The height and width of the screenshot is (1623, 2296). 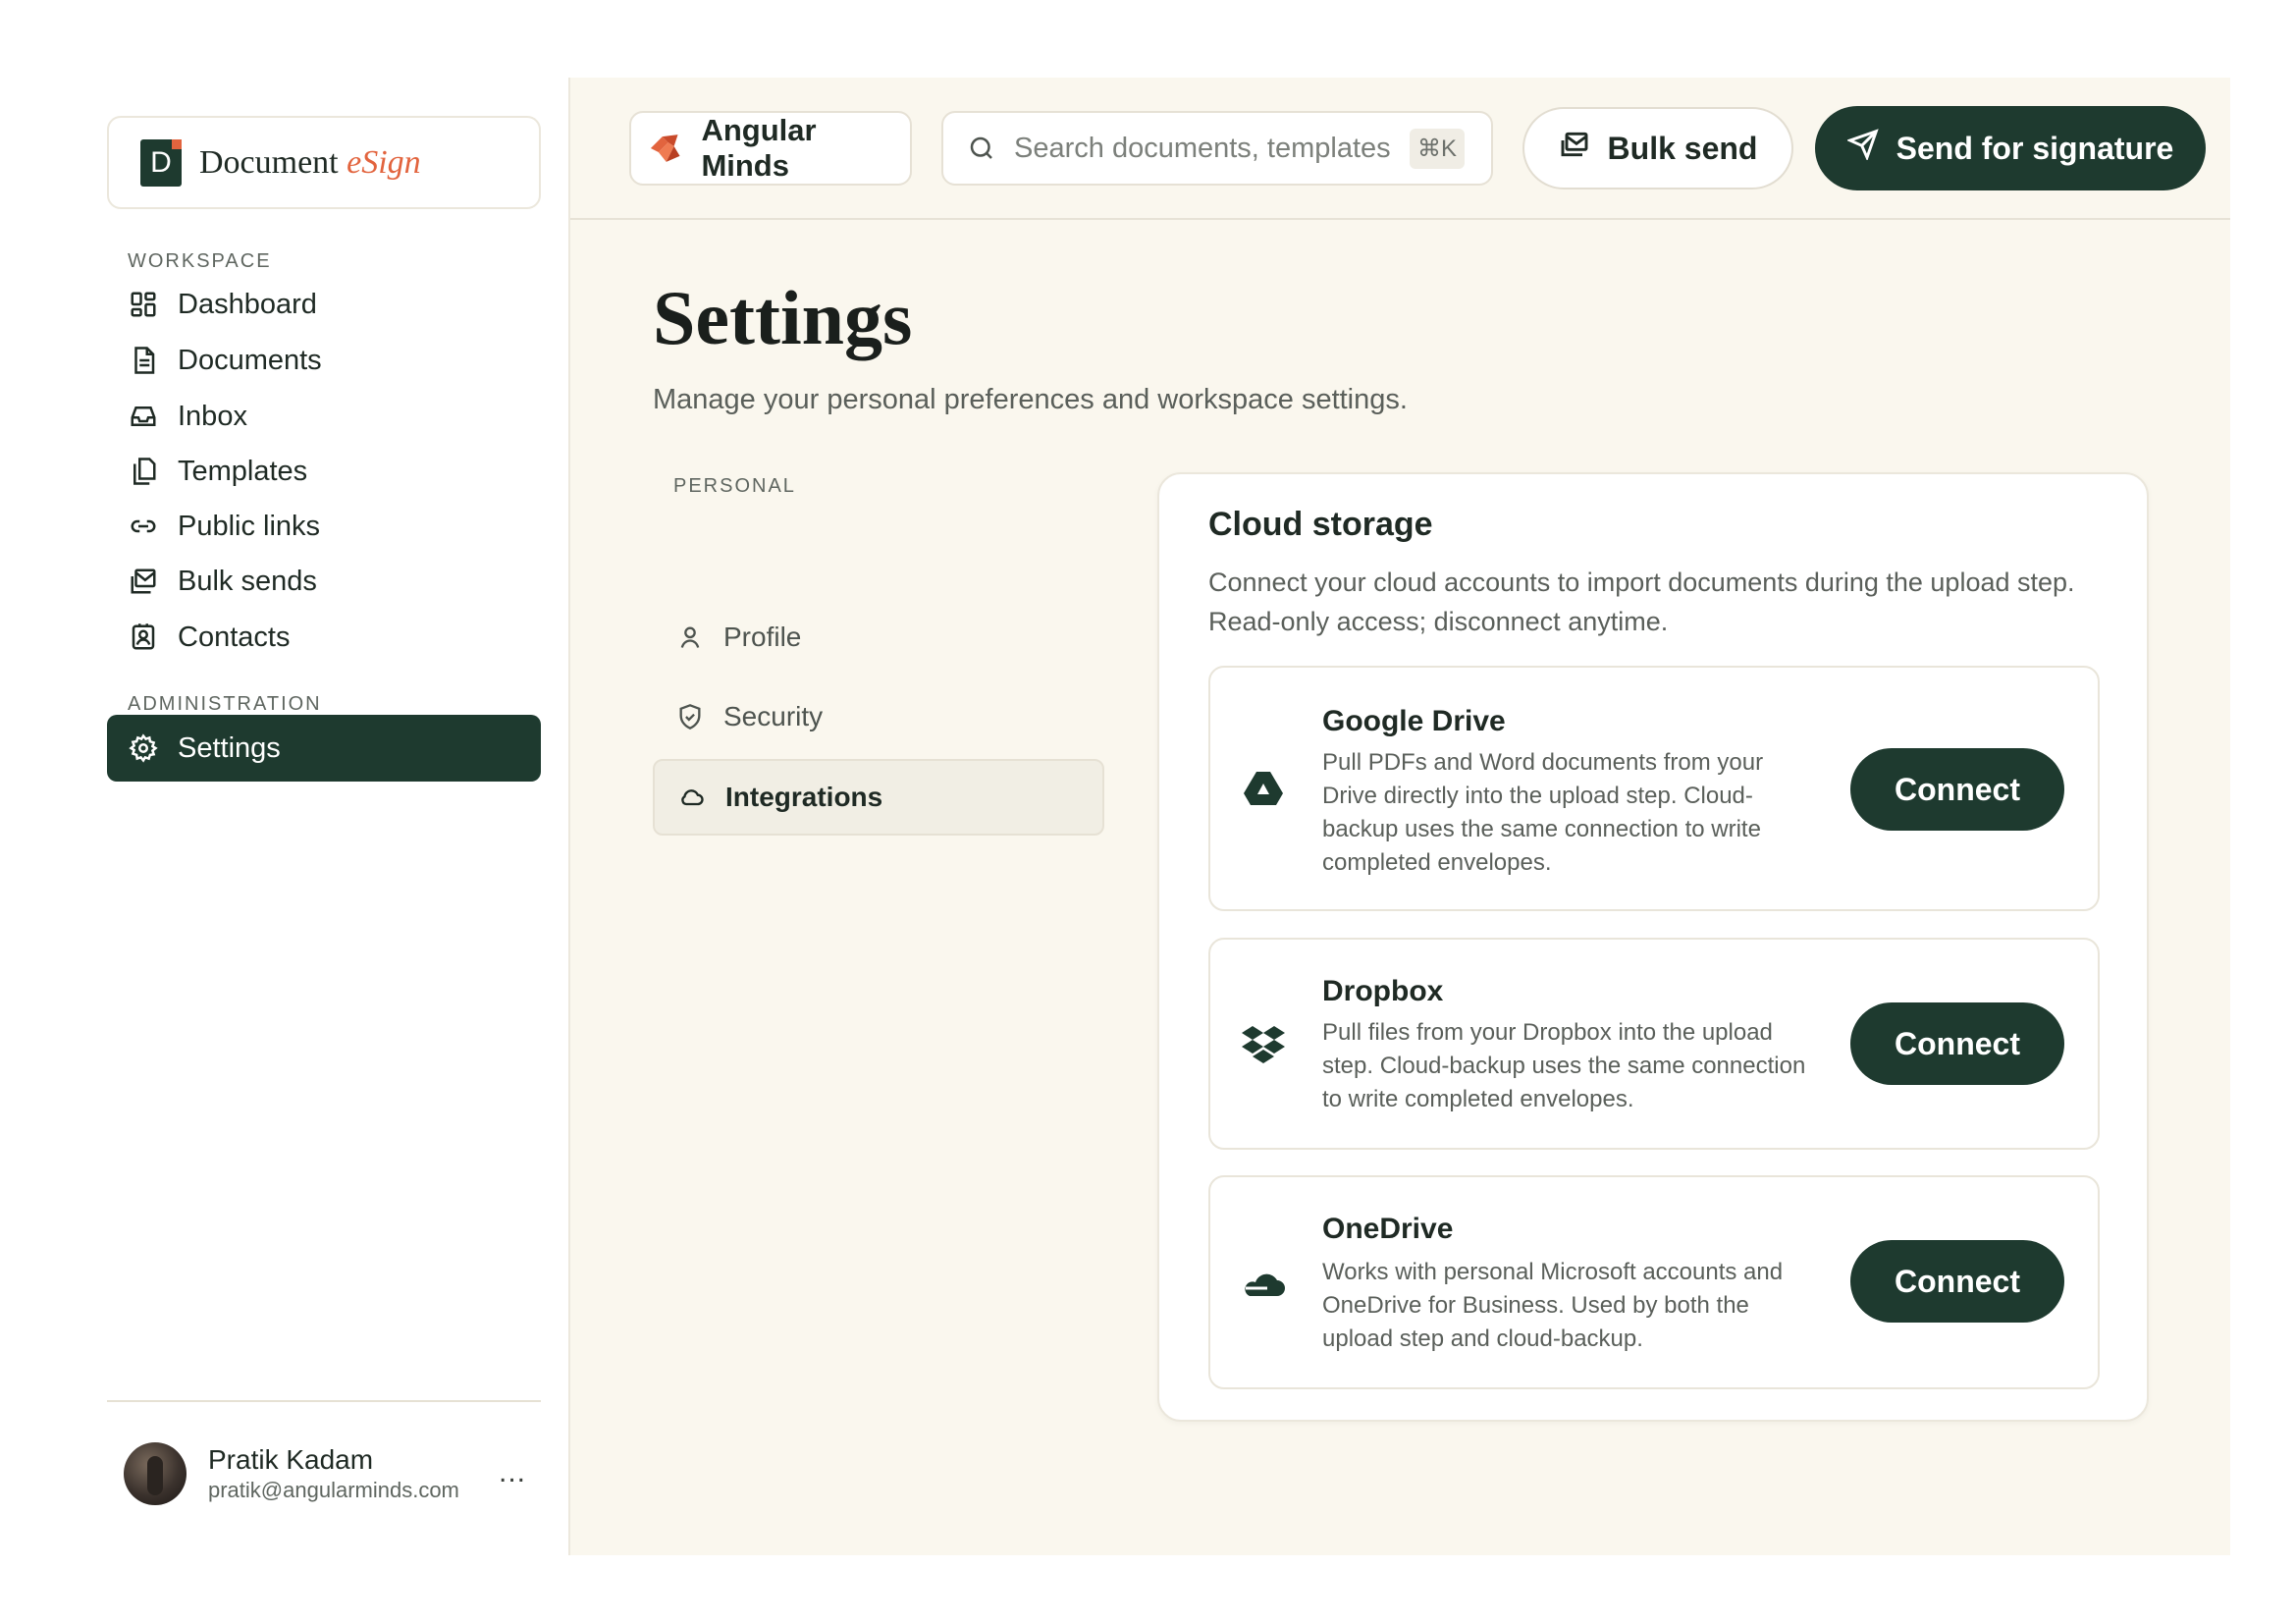 What do you see at coordinates (229, 747) in the screenshot?
I see `sidebar-item-label: Settings` at bounding box center [229, 747].